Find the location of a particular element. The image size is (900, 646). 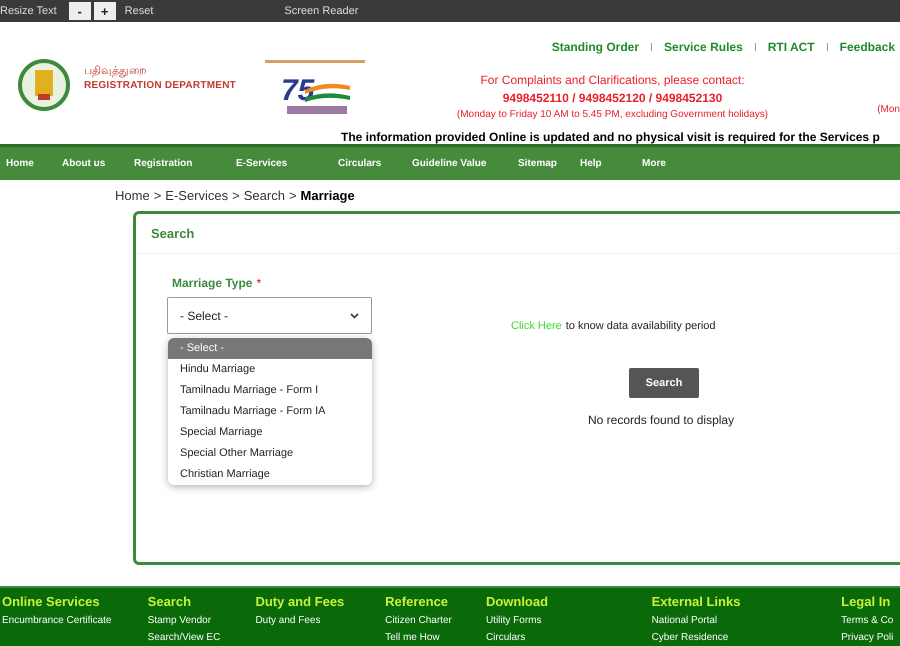

nav-link: Help is located at coordinates (611, 163).